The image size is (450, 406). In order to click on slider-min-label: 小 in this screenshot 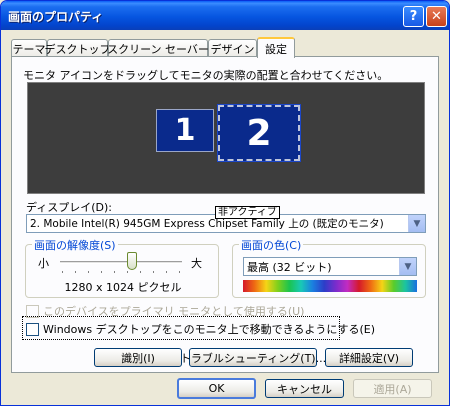, I will do `click(43, 263)`.